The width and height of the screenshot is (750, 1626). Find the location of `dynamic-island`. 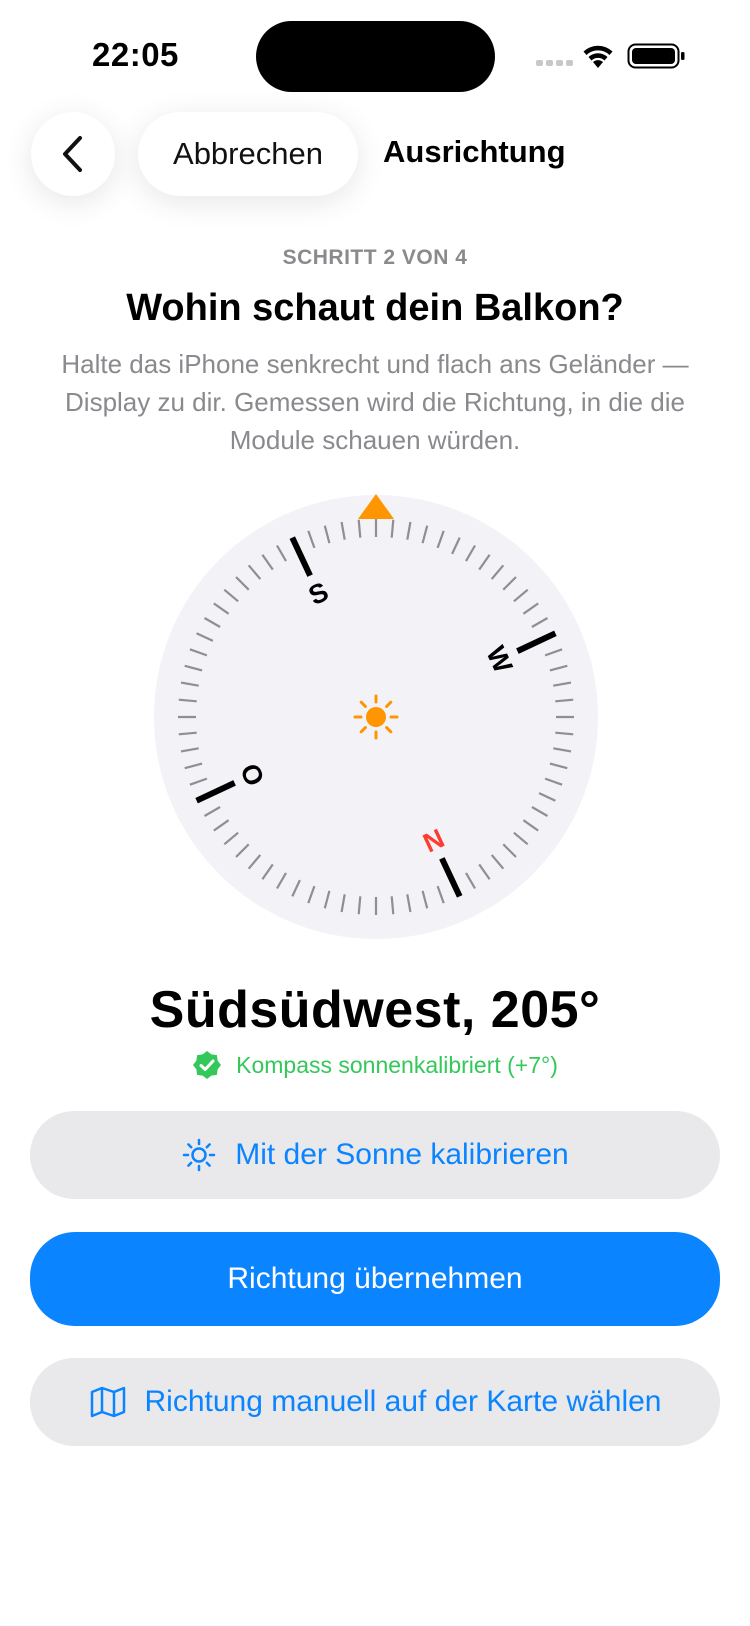

dynamic-island is located at coordinates (375, 56).